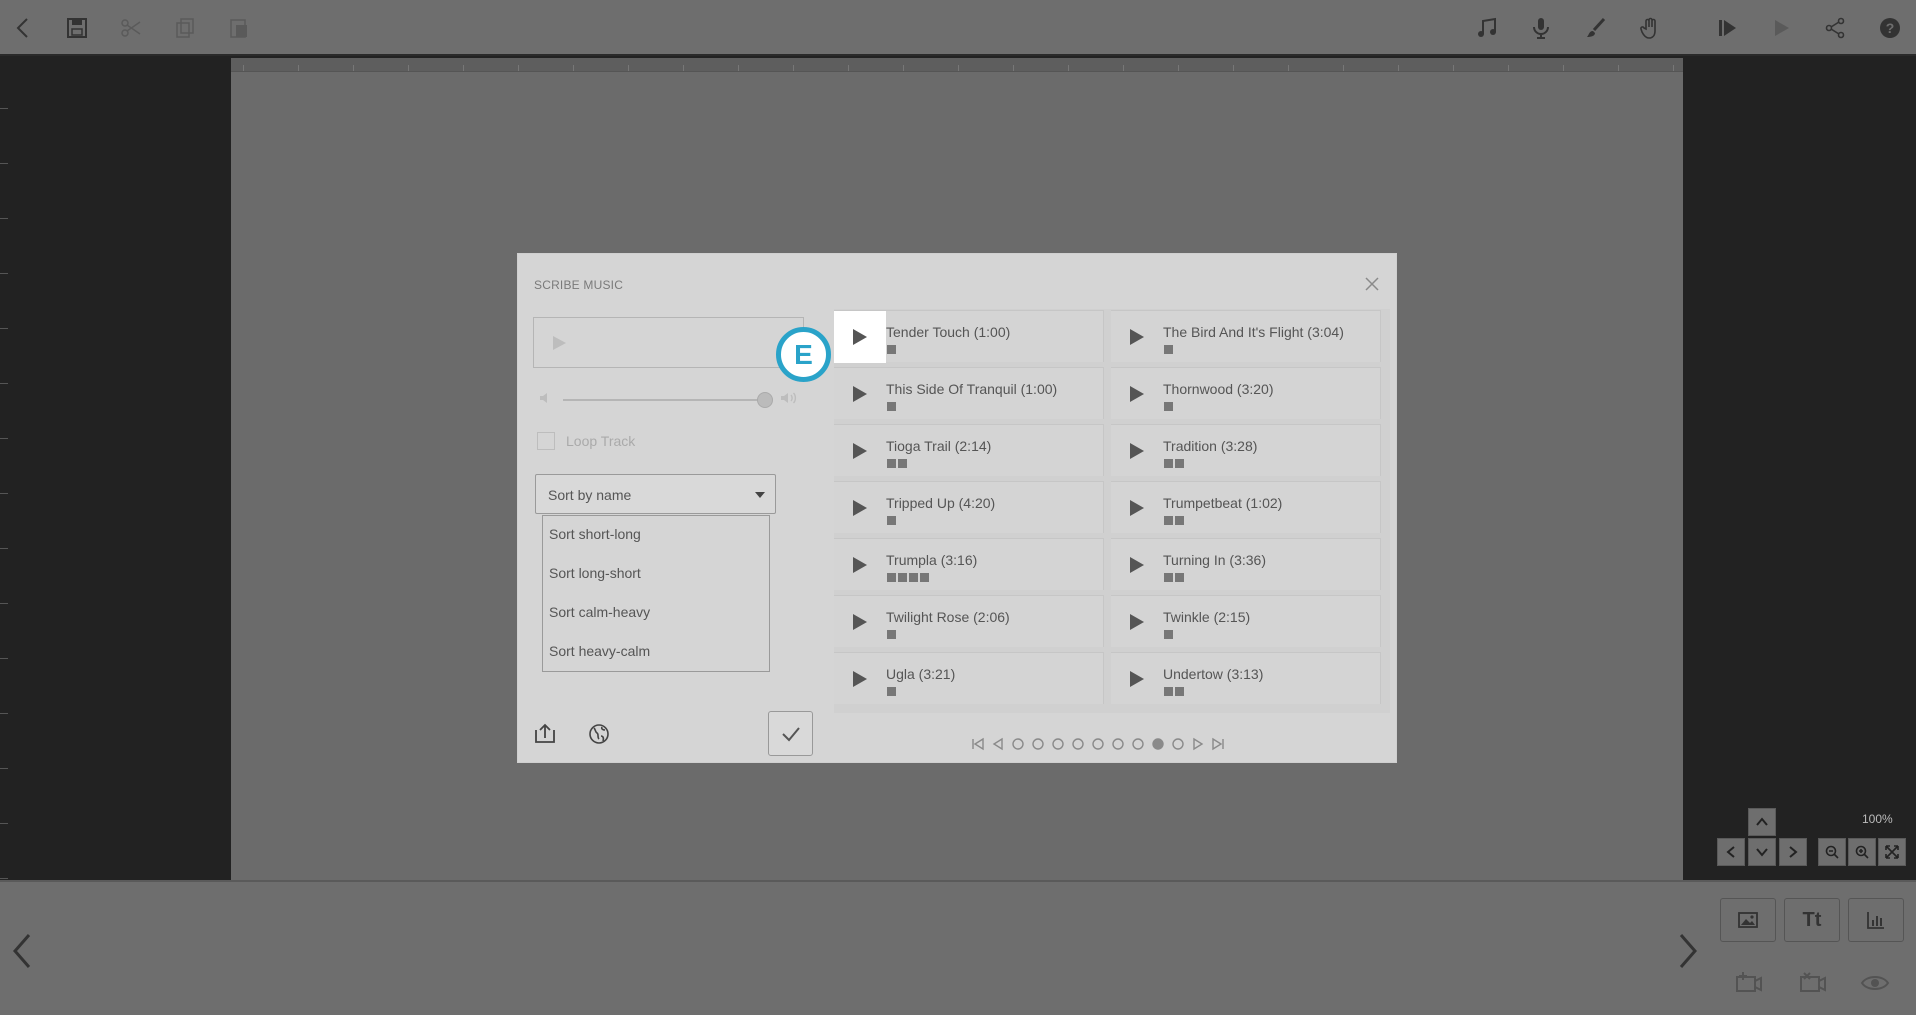 This screenshot has height=1015, width=1916. Describe the element at coordinates (1650, 28) in the screenshot. I see `hand-icon` at that location.